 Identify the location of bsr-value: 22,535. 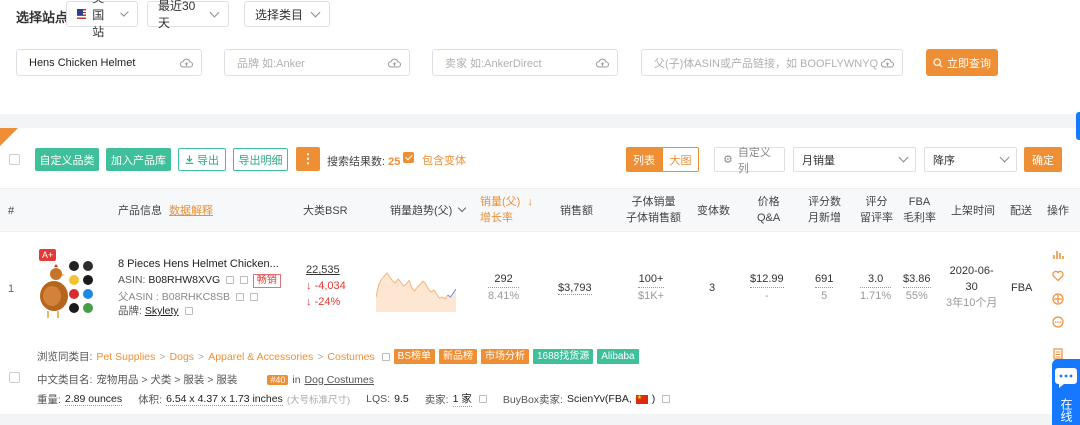
(323, 270).